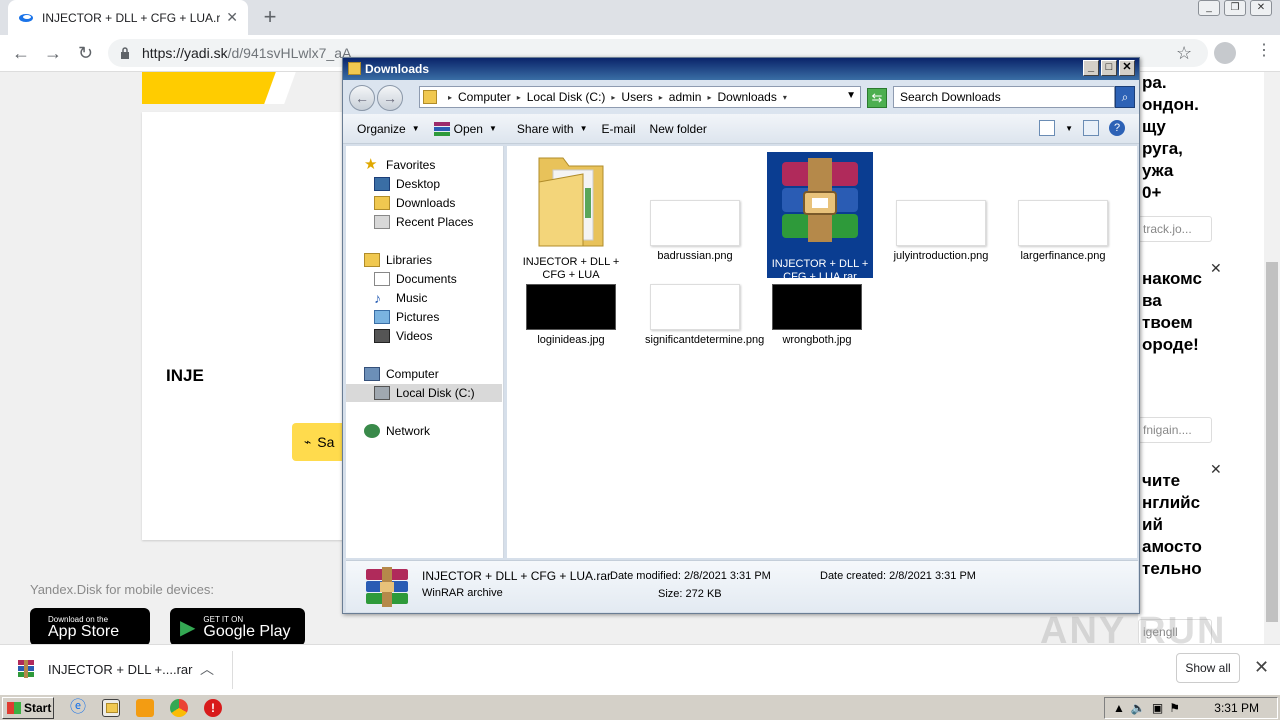 This screenshot has width=1280, height=720. What do you see at coordinates (85, 53) in the screenshot?
I see `reload-icon: ↻` at bounding box center [85, 53].